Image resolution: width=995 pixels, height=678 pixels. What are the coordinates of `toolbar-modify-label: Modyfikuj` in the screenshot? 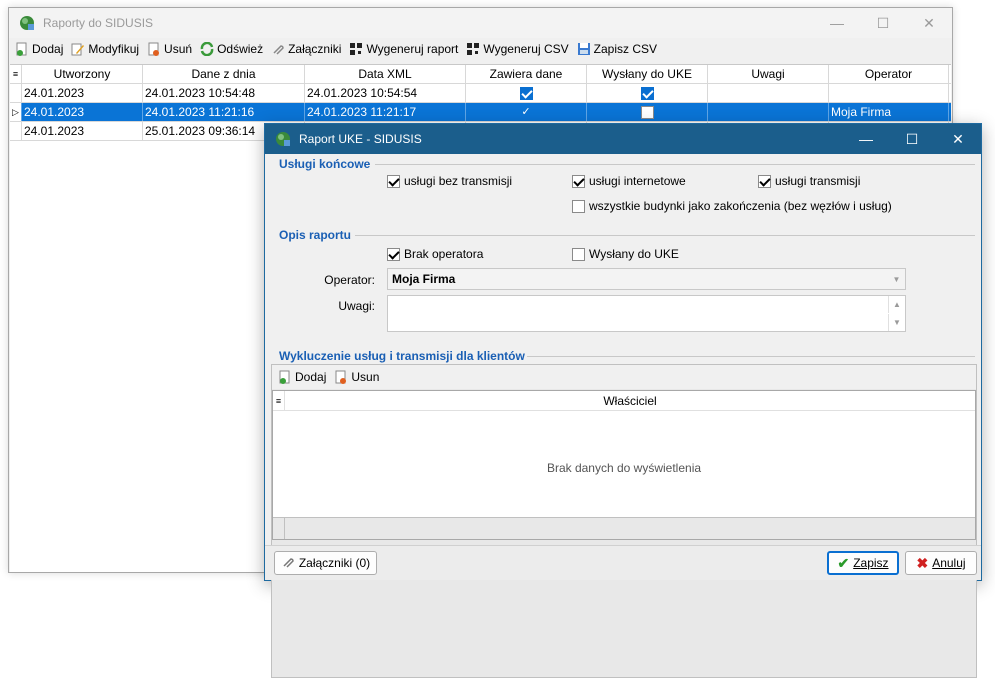 It's located at (114, 49).